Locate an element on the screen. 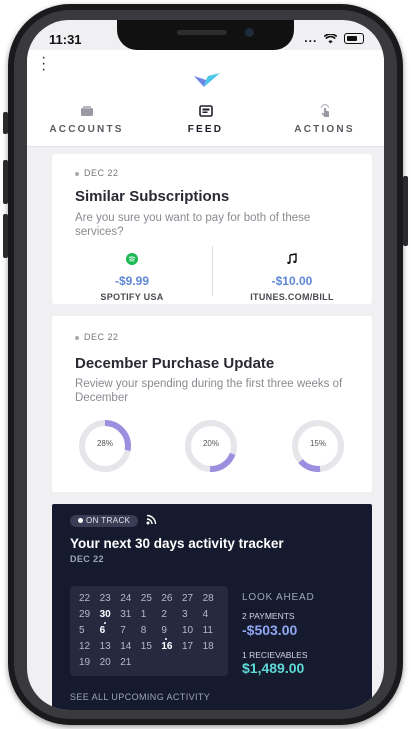  tab-accounts: ACCOUNTS is located at coordinates (86, 118).